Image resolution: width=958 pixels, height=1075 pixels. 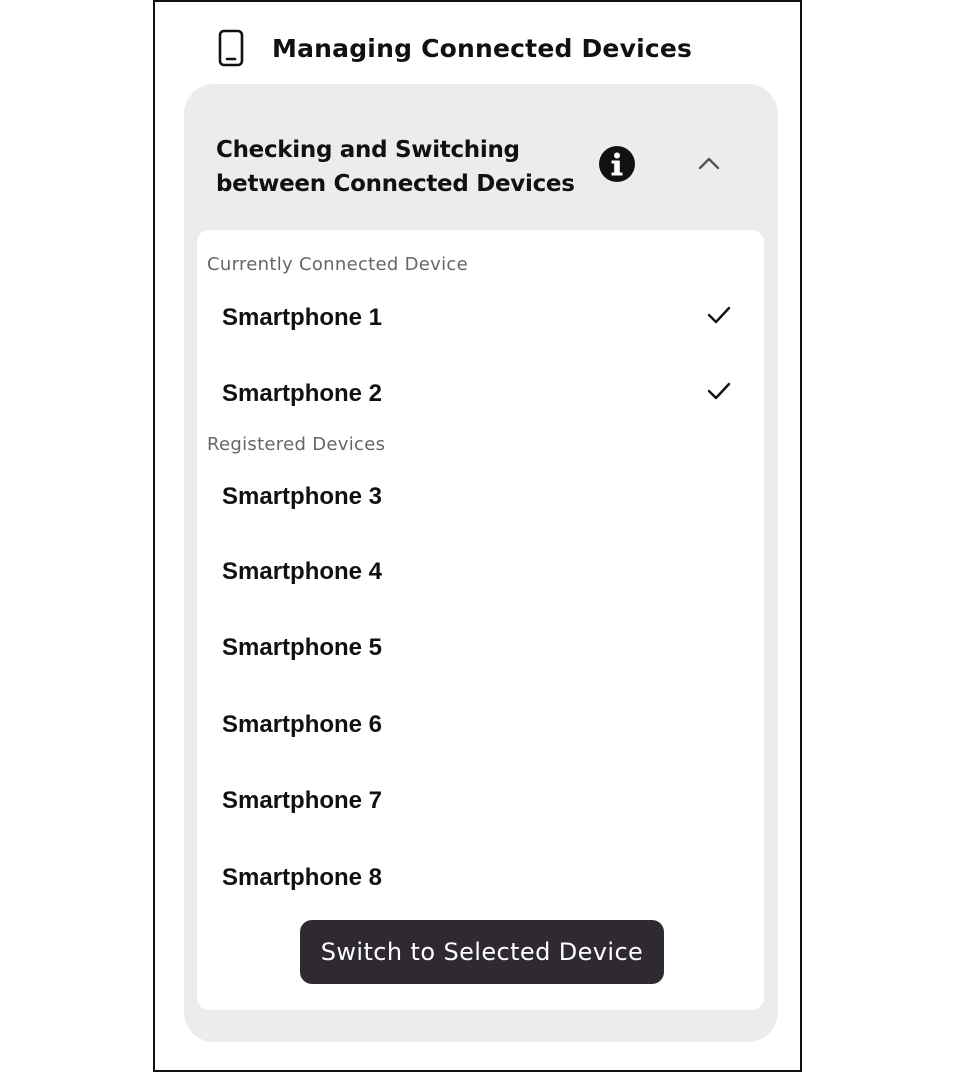 What do you see at coordinates (302, 724) in the screenshot?
I see `device-name: Smartphone 6` at bounding box center [302, 724].